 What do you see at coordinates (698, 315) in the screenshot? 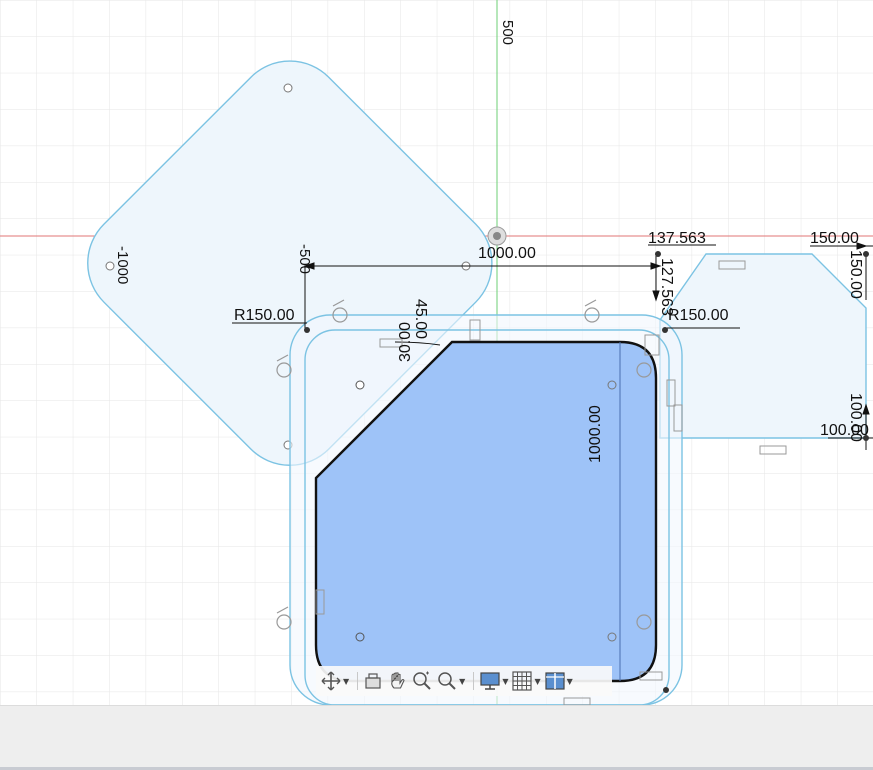
I see `dim-text-r150-right: R150.00` at bounding box center [698, 315].